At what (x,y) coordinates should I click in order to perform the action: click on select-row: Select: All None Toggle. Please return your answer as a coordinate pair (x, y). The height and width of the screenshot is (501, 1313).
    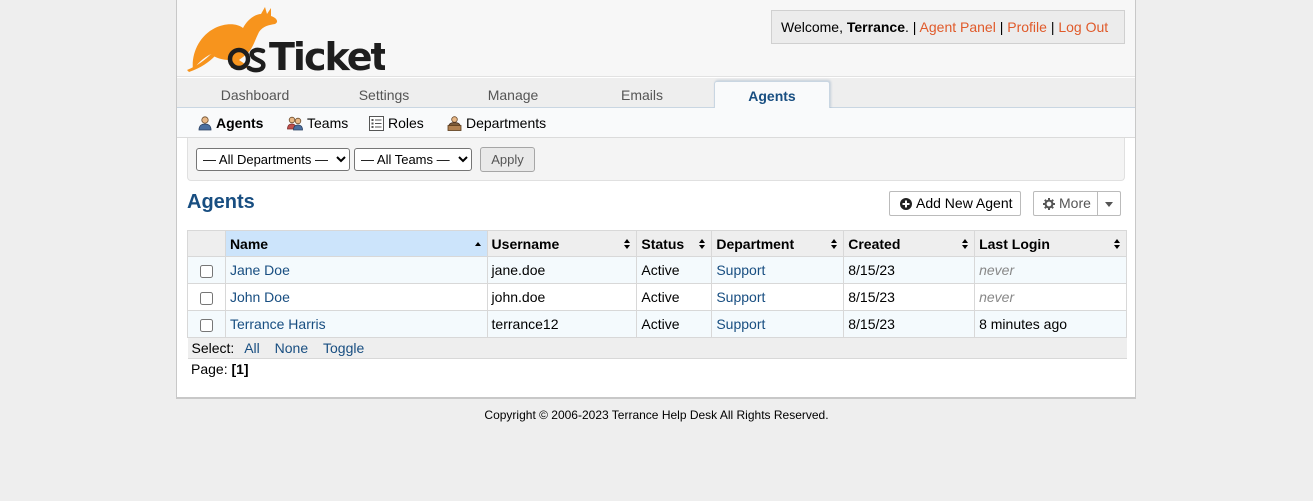
    Looking at the image, I should click on (657, 348).